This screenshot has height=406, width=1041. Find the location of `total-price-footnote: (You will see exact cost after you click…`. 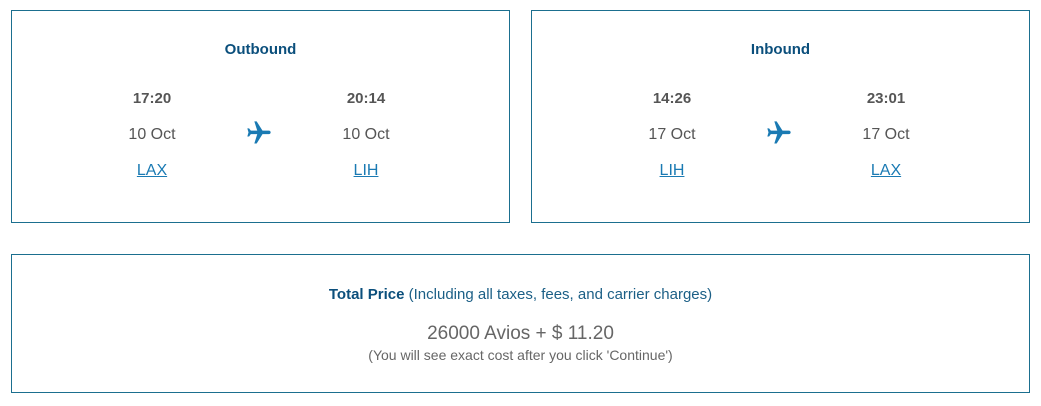

total-price-footnote: (You will see exact cost after you click… is located at coordinates (520, 355).